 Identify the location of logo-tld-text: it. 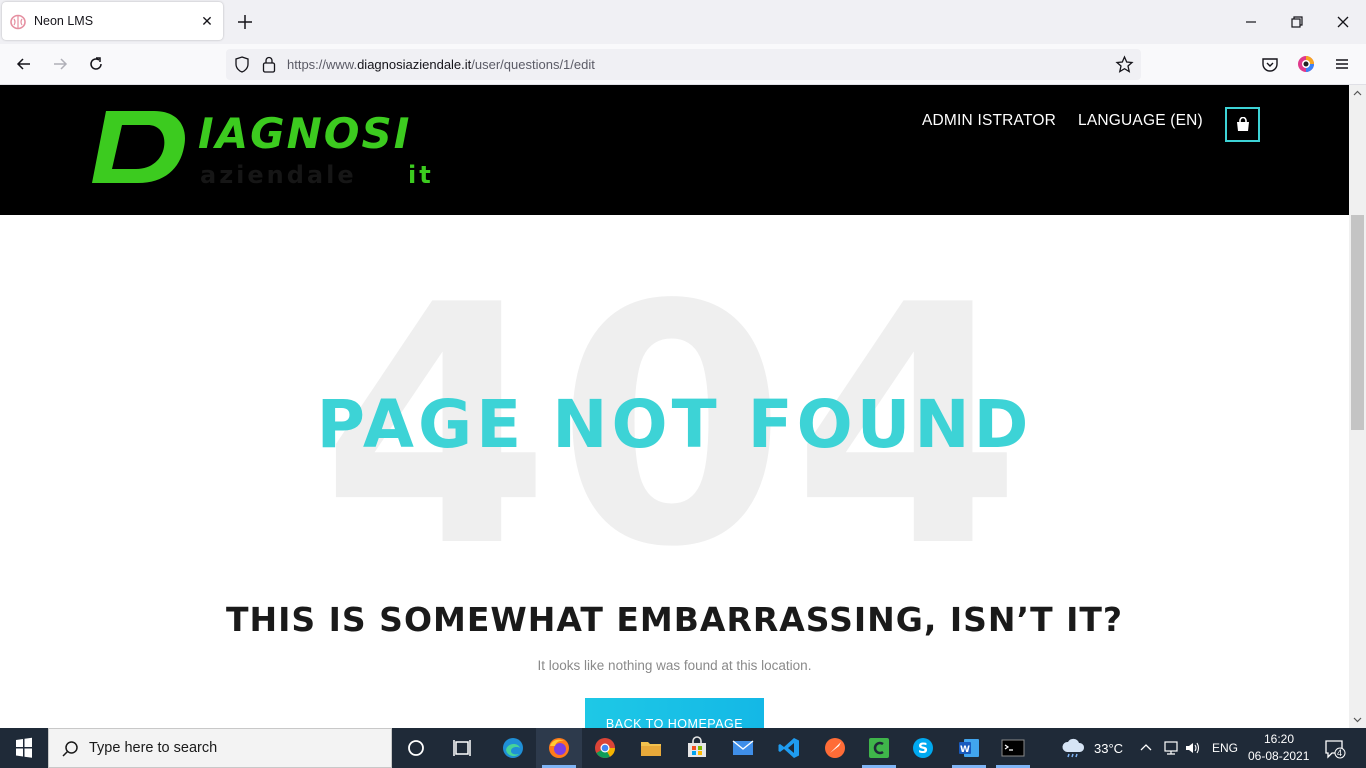
(421, 175).